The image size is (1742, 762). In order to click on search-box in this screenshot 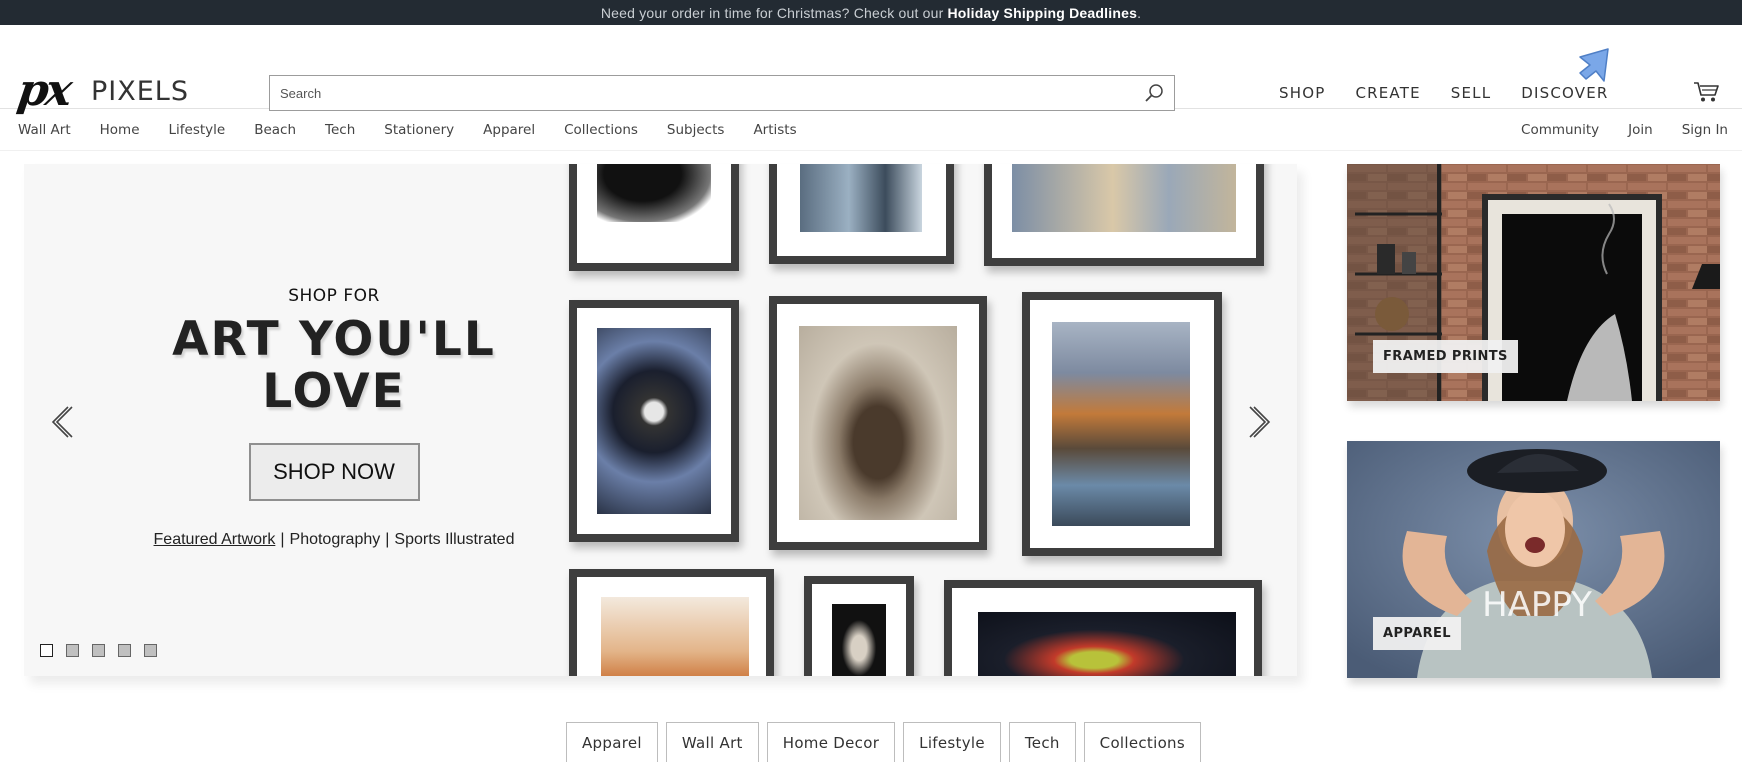, I will do `click(722, 93)`.